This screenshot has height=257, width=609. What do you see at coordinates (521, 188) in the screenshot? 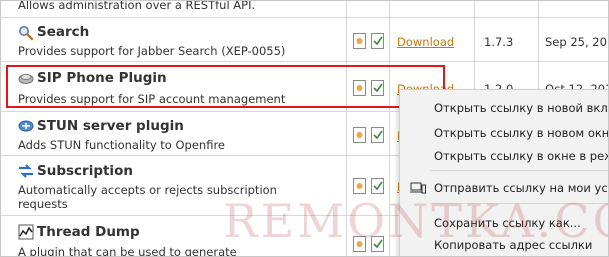
I see `menu-item-send-to-devices: Отправить ссылку на мои устро` at bounding box center [521, 188].